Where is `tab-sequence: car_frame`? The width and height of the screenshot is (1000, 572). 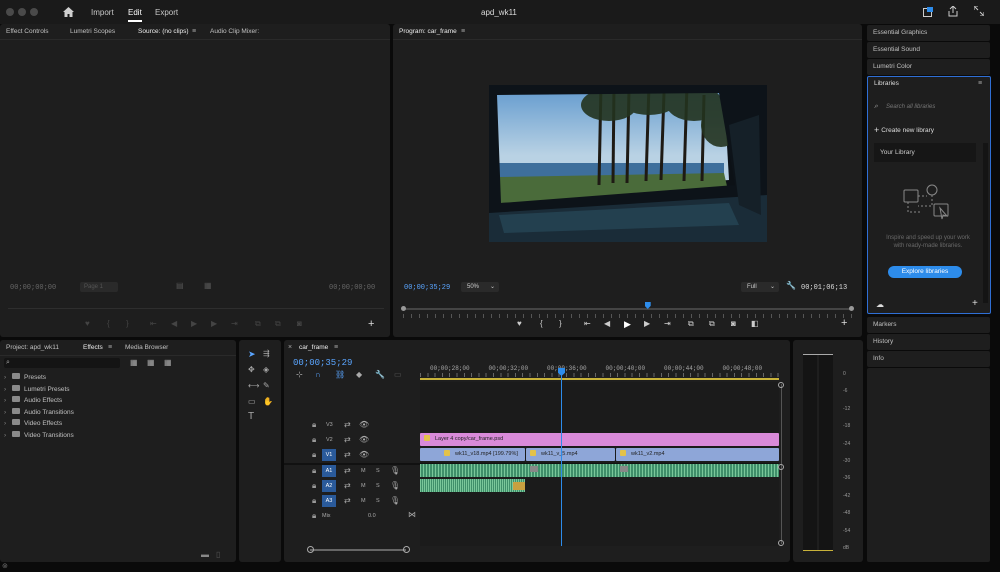 tab-sequence: car_frame is located at coordinates (313, 348).